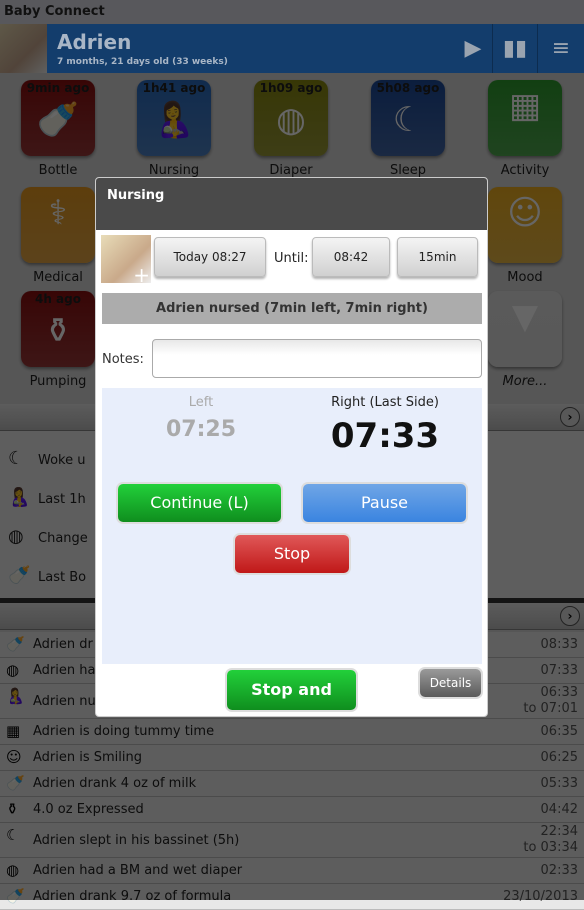 The image size is (584, 910). What do you see at coordinates (23, 48) in the screenshot?
I see `child-avatar` at bounding box center [23, 48].